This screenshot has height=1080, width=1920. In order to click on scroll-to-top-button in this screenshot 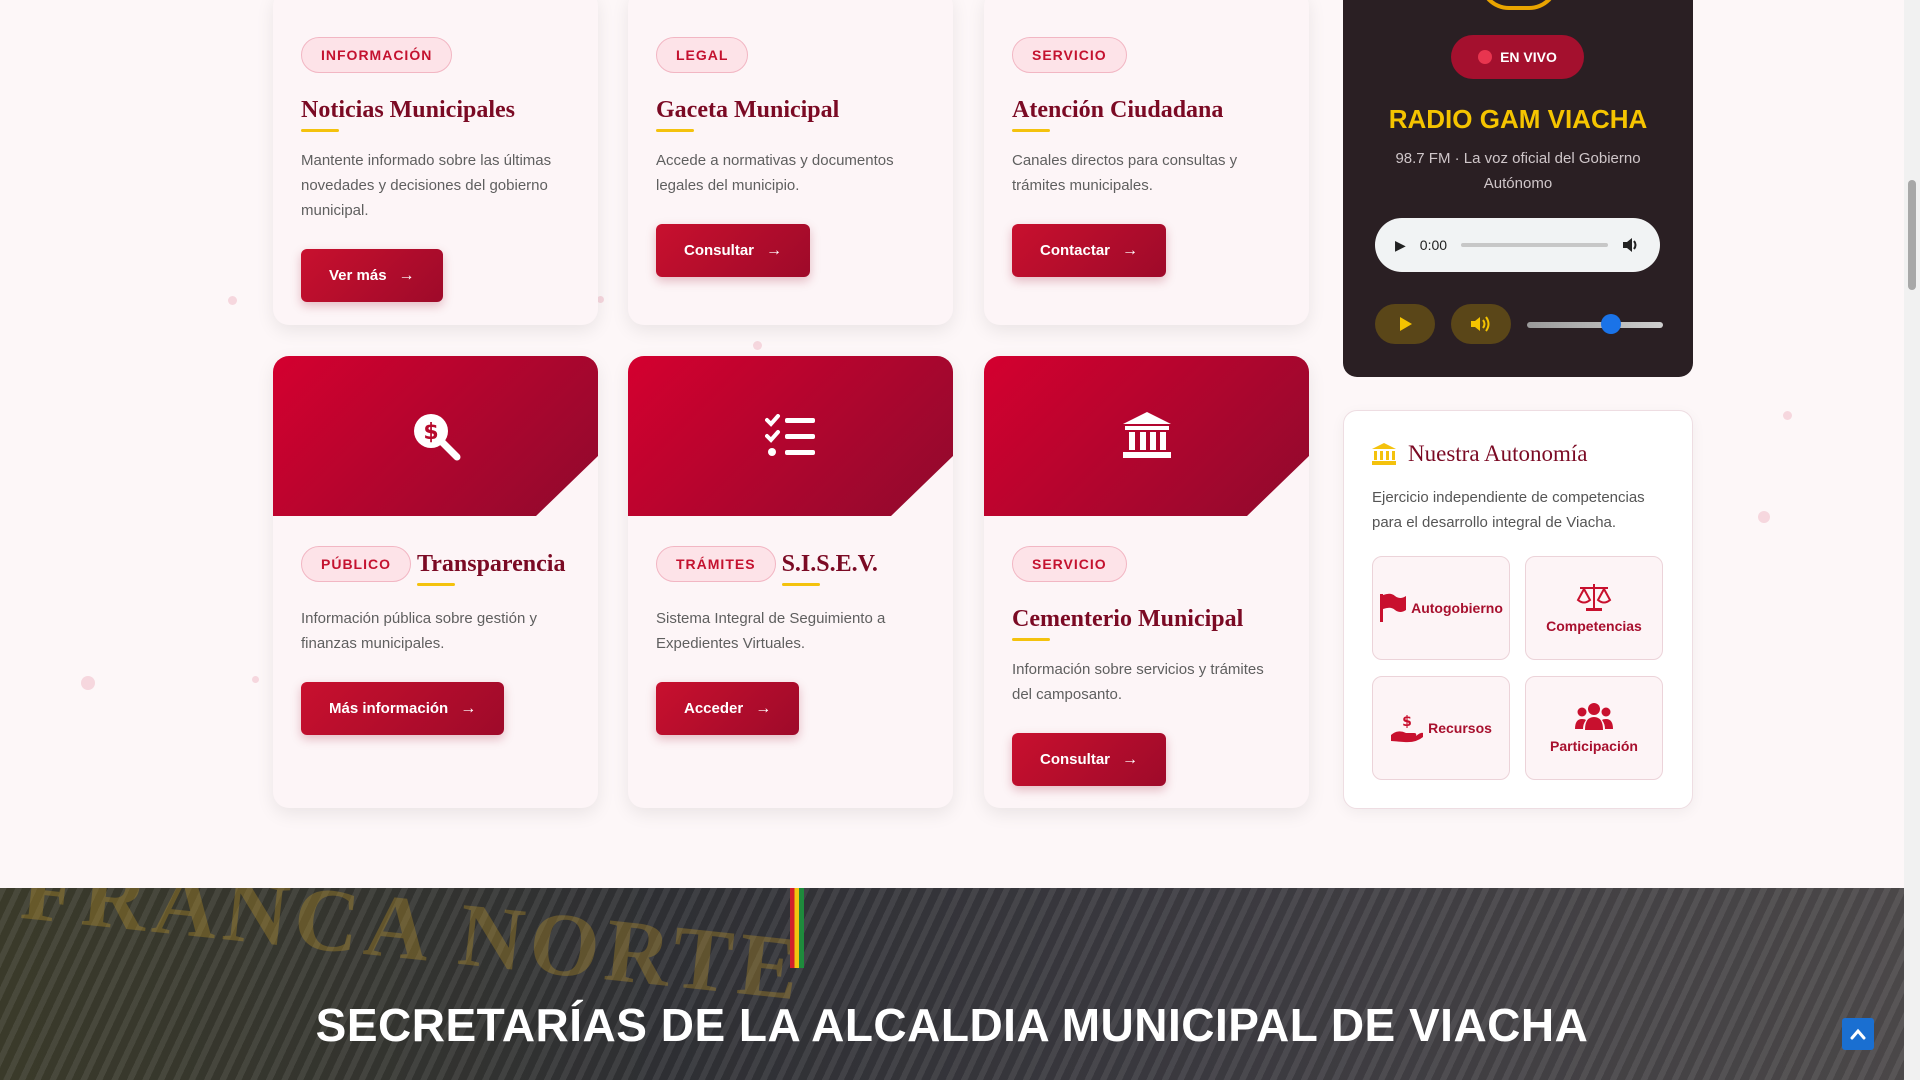, I will do `click(1858, 1034)`.